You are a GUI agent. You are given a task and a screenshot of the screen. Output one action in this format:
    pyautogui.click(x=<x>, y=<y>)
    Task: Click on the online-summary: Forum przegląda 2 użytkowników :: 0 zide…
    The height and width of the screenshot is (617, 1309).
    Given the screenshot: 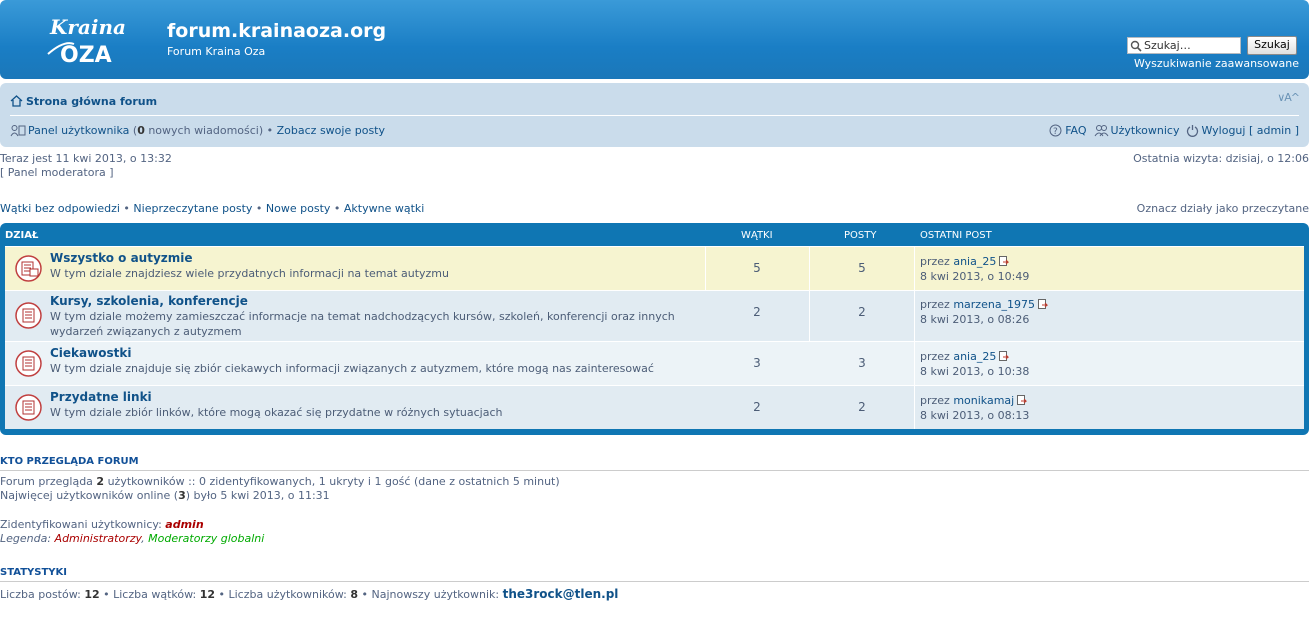 What is the action you would take?
    pyautogui.click(x=280, y=481)
    